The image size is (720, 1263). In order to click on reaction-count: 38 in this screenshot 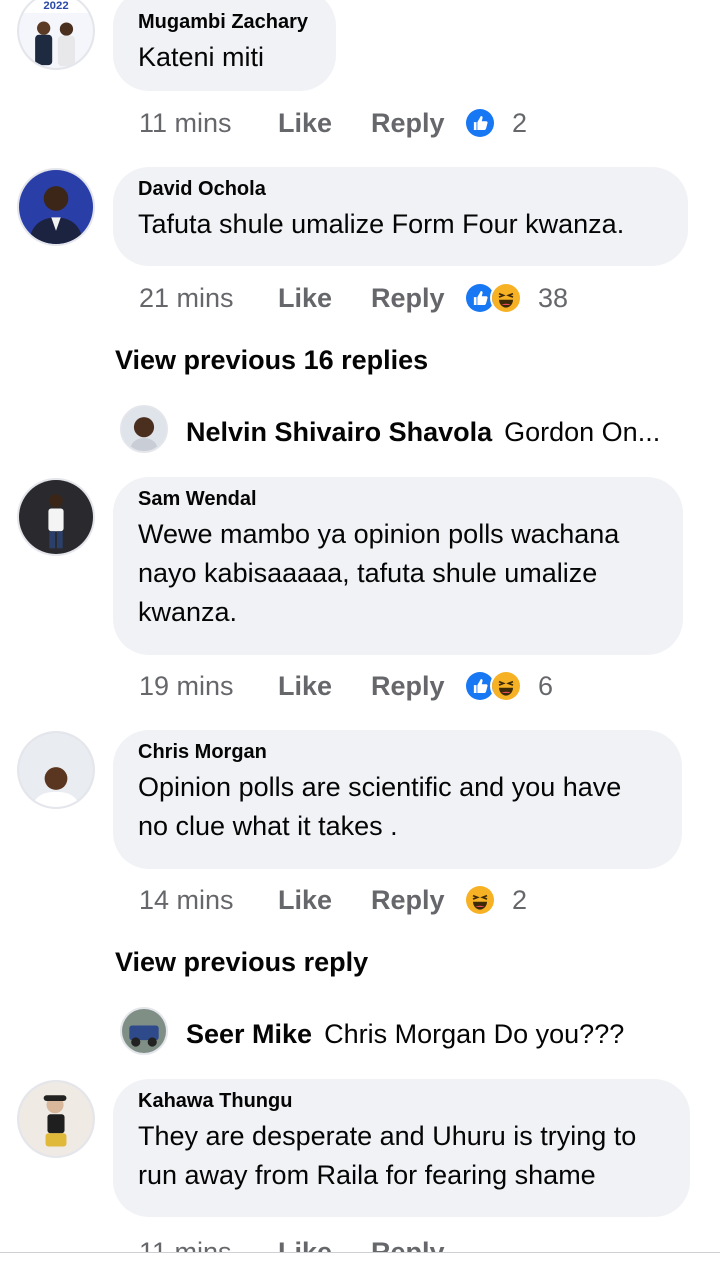, I will do `click(553, 297)`.